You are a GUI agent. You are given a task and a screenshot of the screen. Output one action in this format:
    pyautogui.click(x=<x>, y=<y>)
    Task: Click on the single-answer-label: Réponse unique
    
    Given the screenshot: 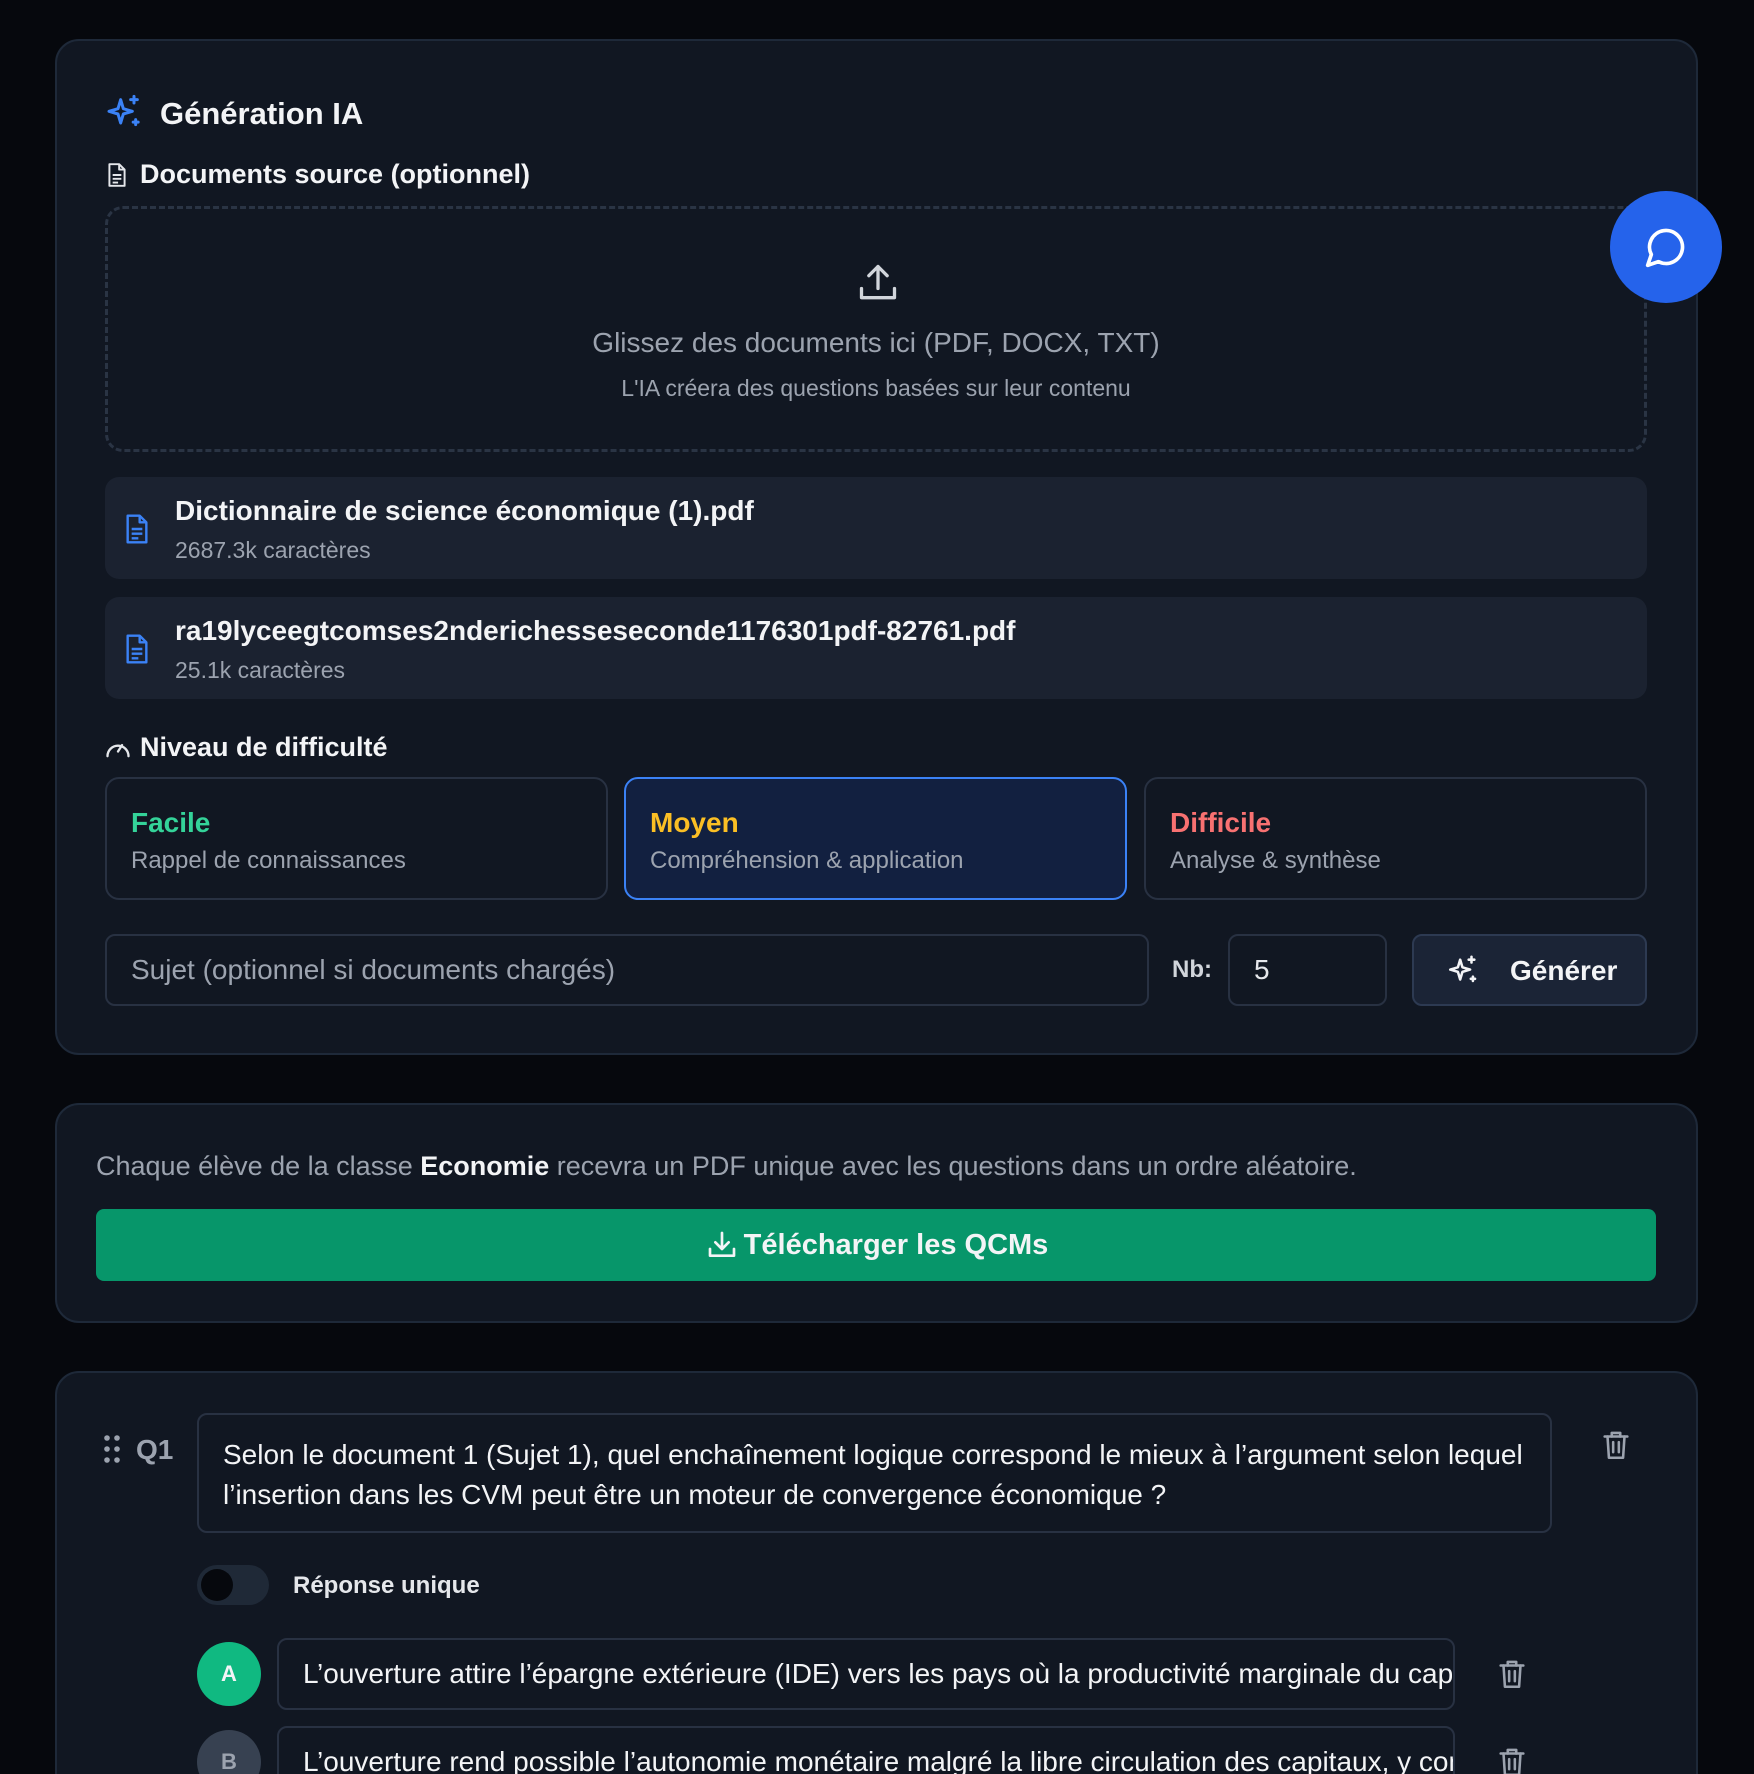 What is the action you would take?
    pyautogui.click(x=386, y=1585)
    